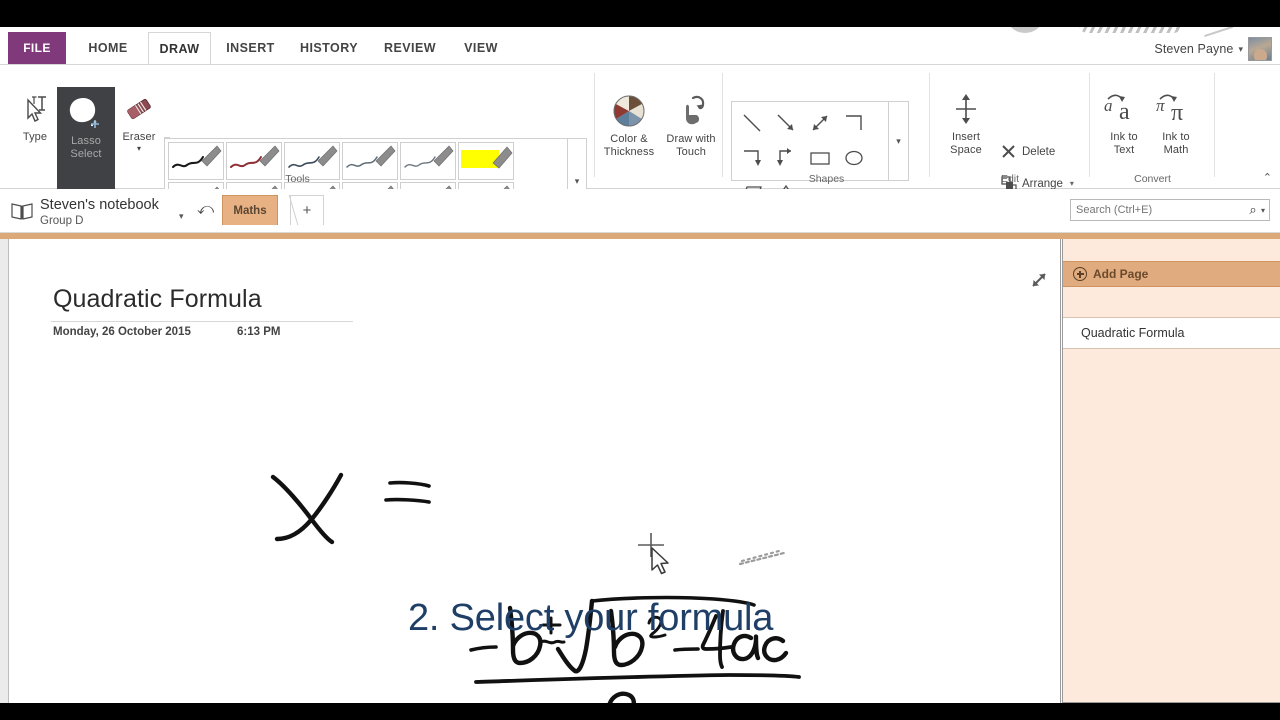  I want to click on ribbon-group-color: Color & Thickness Draw with Touch, so click(659, 127).